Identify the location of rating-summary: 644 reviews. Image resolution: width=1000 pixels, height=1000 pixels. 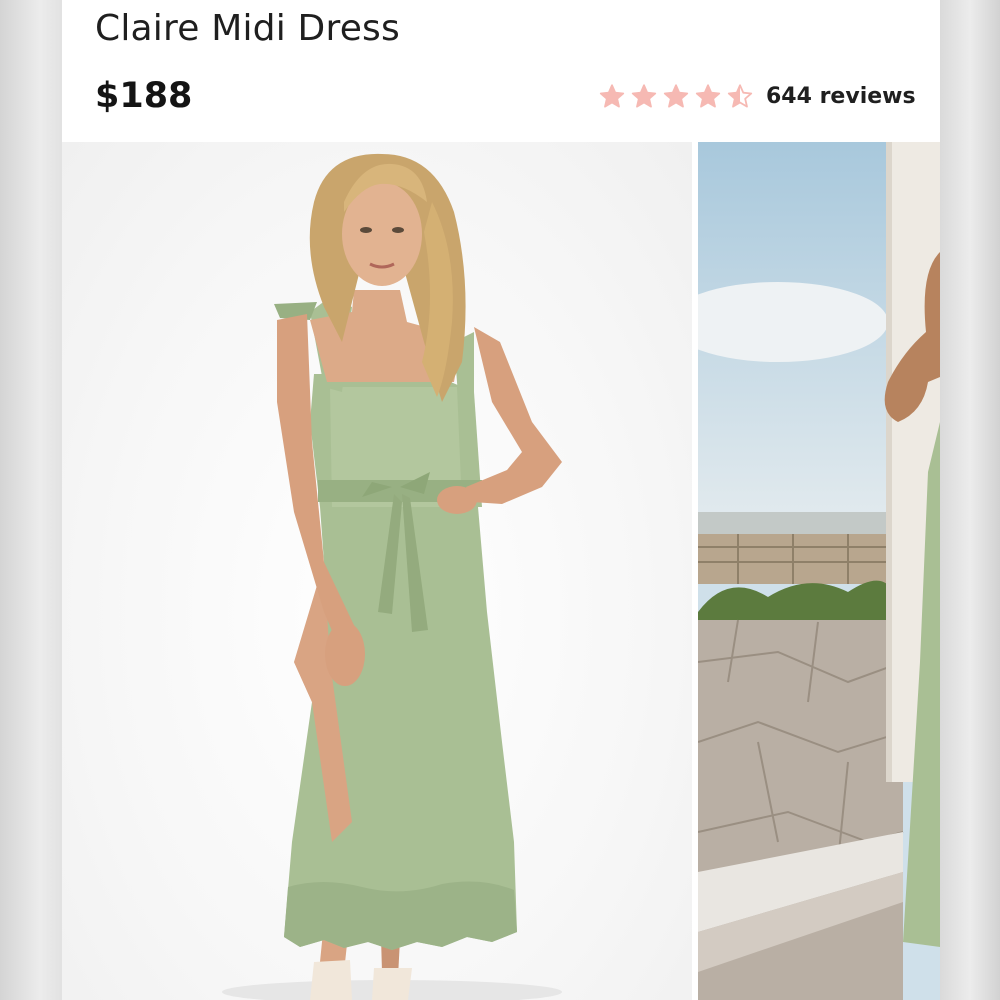
(757, 96).